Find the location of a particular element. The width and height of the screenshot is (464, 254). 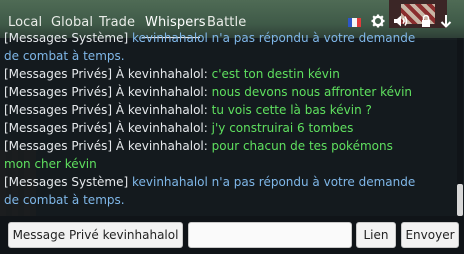

link-button: Lien is located at coordinates (376, 235).